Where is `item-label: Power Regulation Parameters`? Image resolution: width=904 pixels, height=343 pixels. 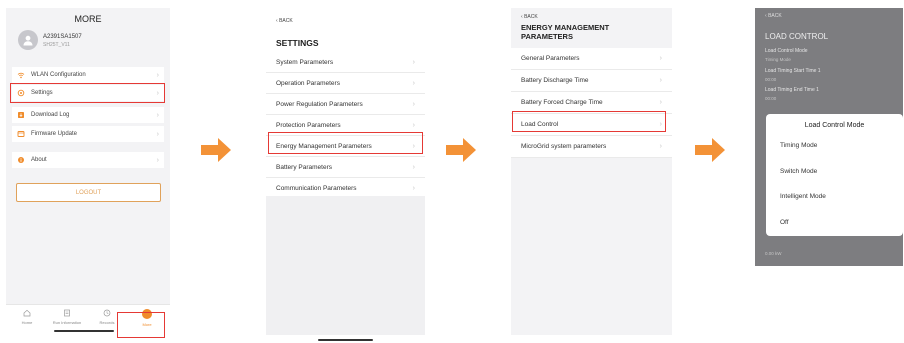
item-label: Power Regulation Parameters is located at coordinates (319, 104).